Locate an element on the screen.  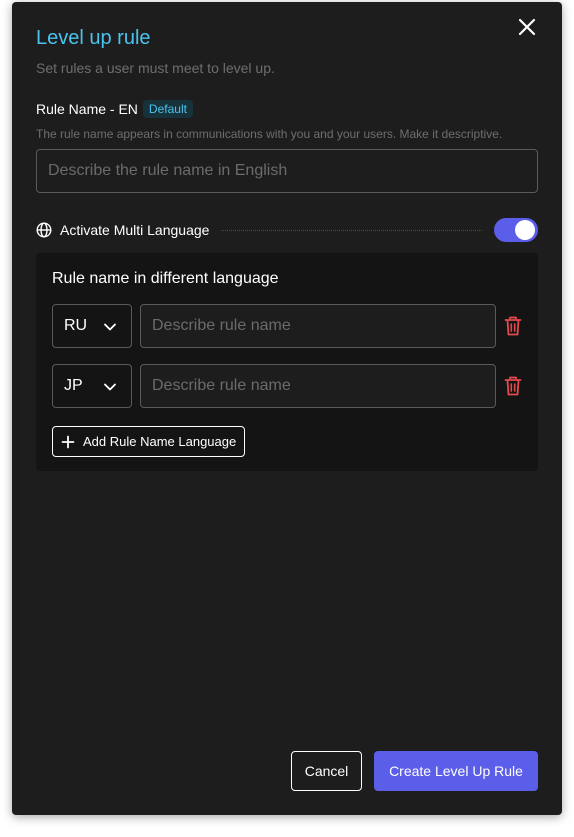
add-rule-name-language-button: Add Rule Name Language is located at coordinates (149, 441).